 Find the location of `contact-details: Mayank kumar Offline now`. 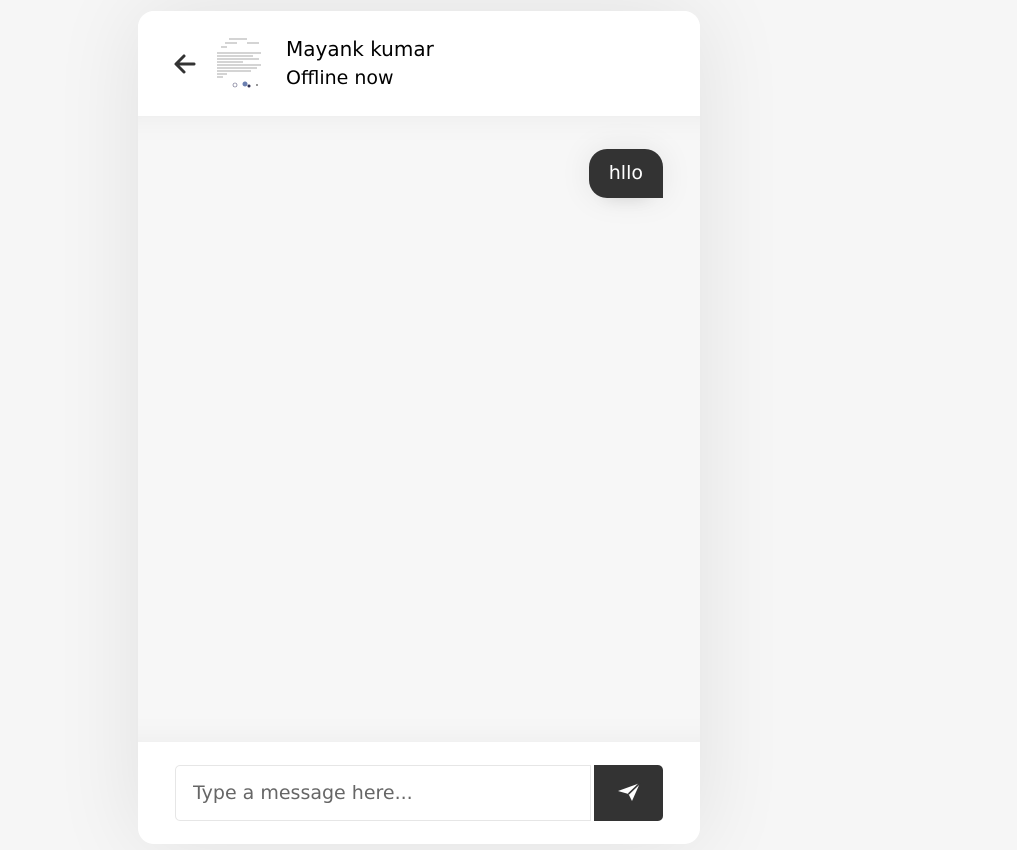

contact-details: Mayank kumar Offline now is located at coordinates (360, 64).